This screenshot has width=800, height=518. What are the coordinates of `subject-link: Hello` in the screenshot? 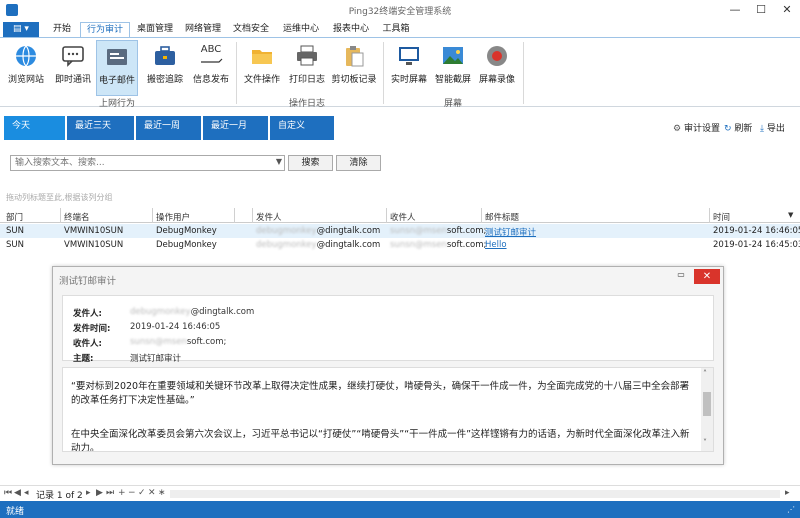 It's located at (496, 245).